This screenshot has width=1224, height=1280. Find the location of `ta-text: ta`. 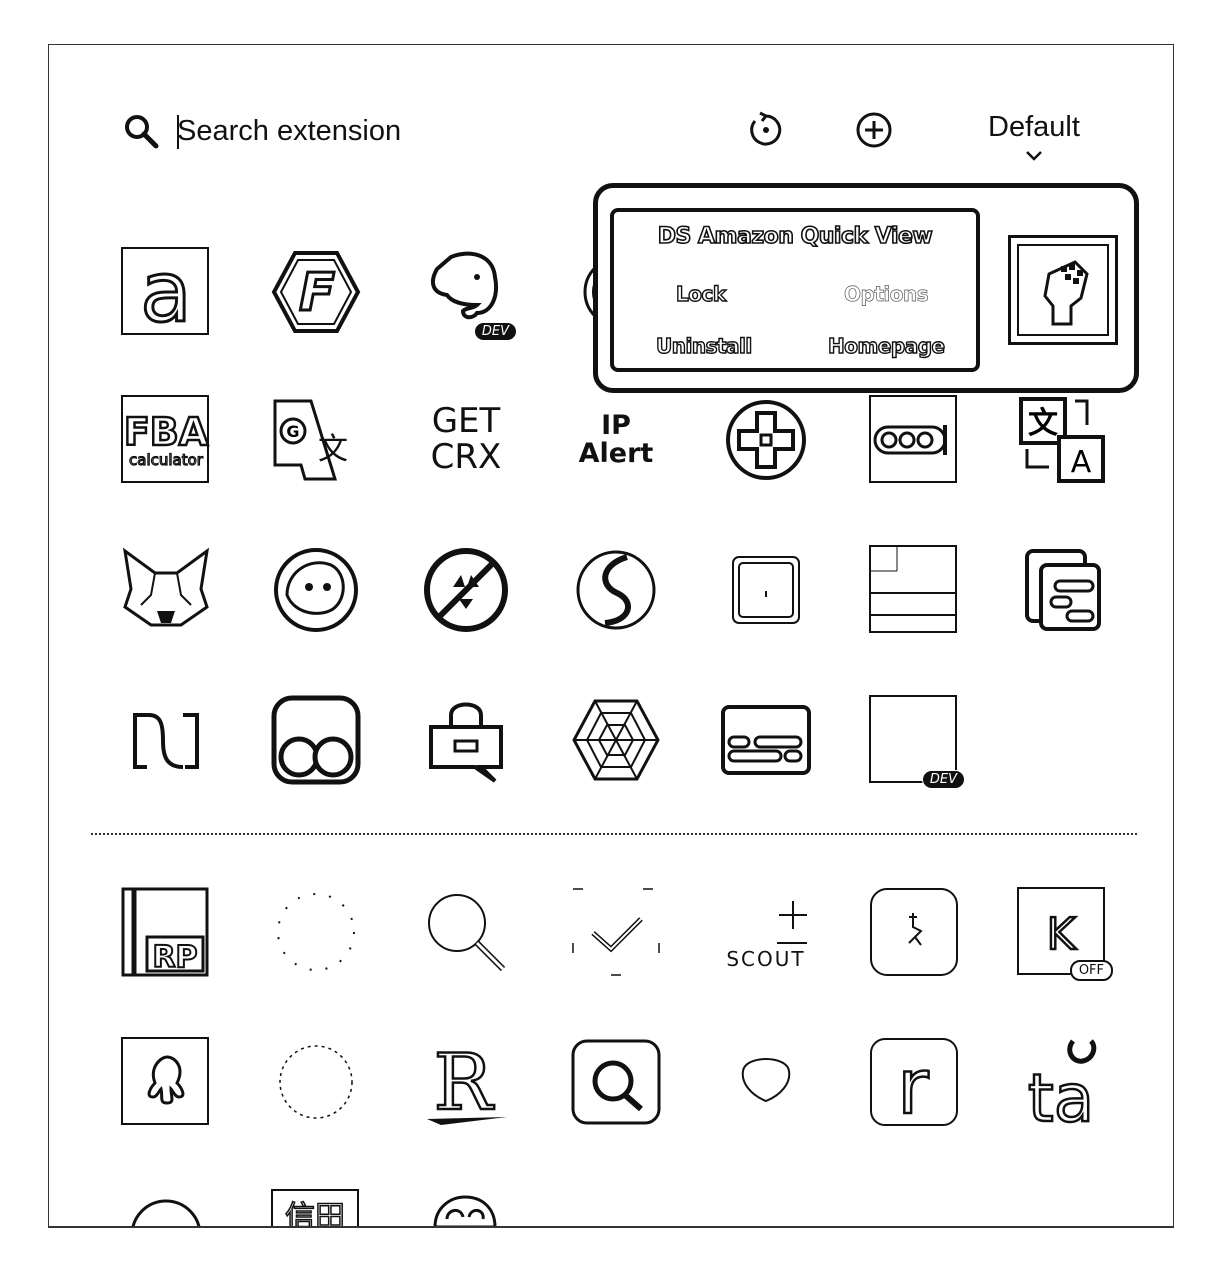

ta-text: ta is located at coordinates (1061, 1093).